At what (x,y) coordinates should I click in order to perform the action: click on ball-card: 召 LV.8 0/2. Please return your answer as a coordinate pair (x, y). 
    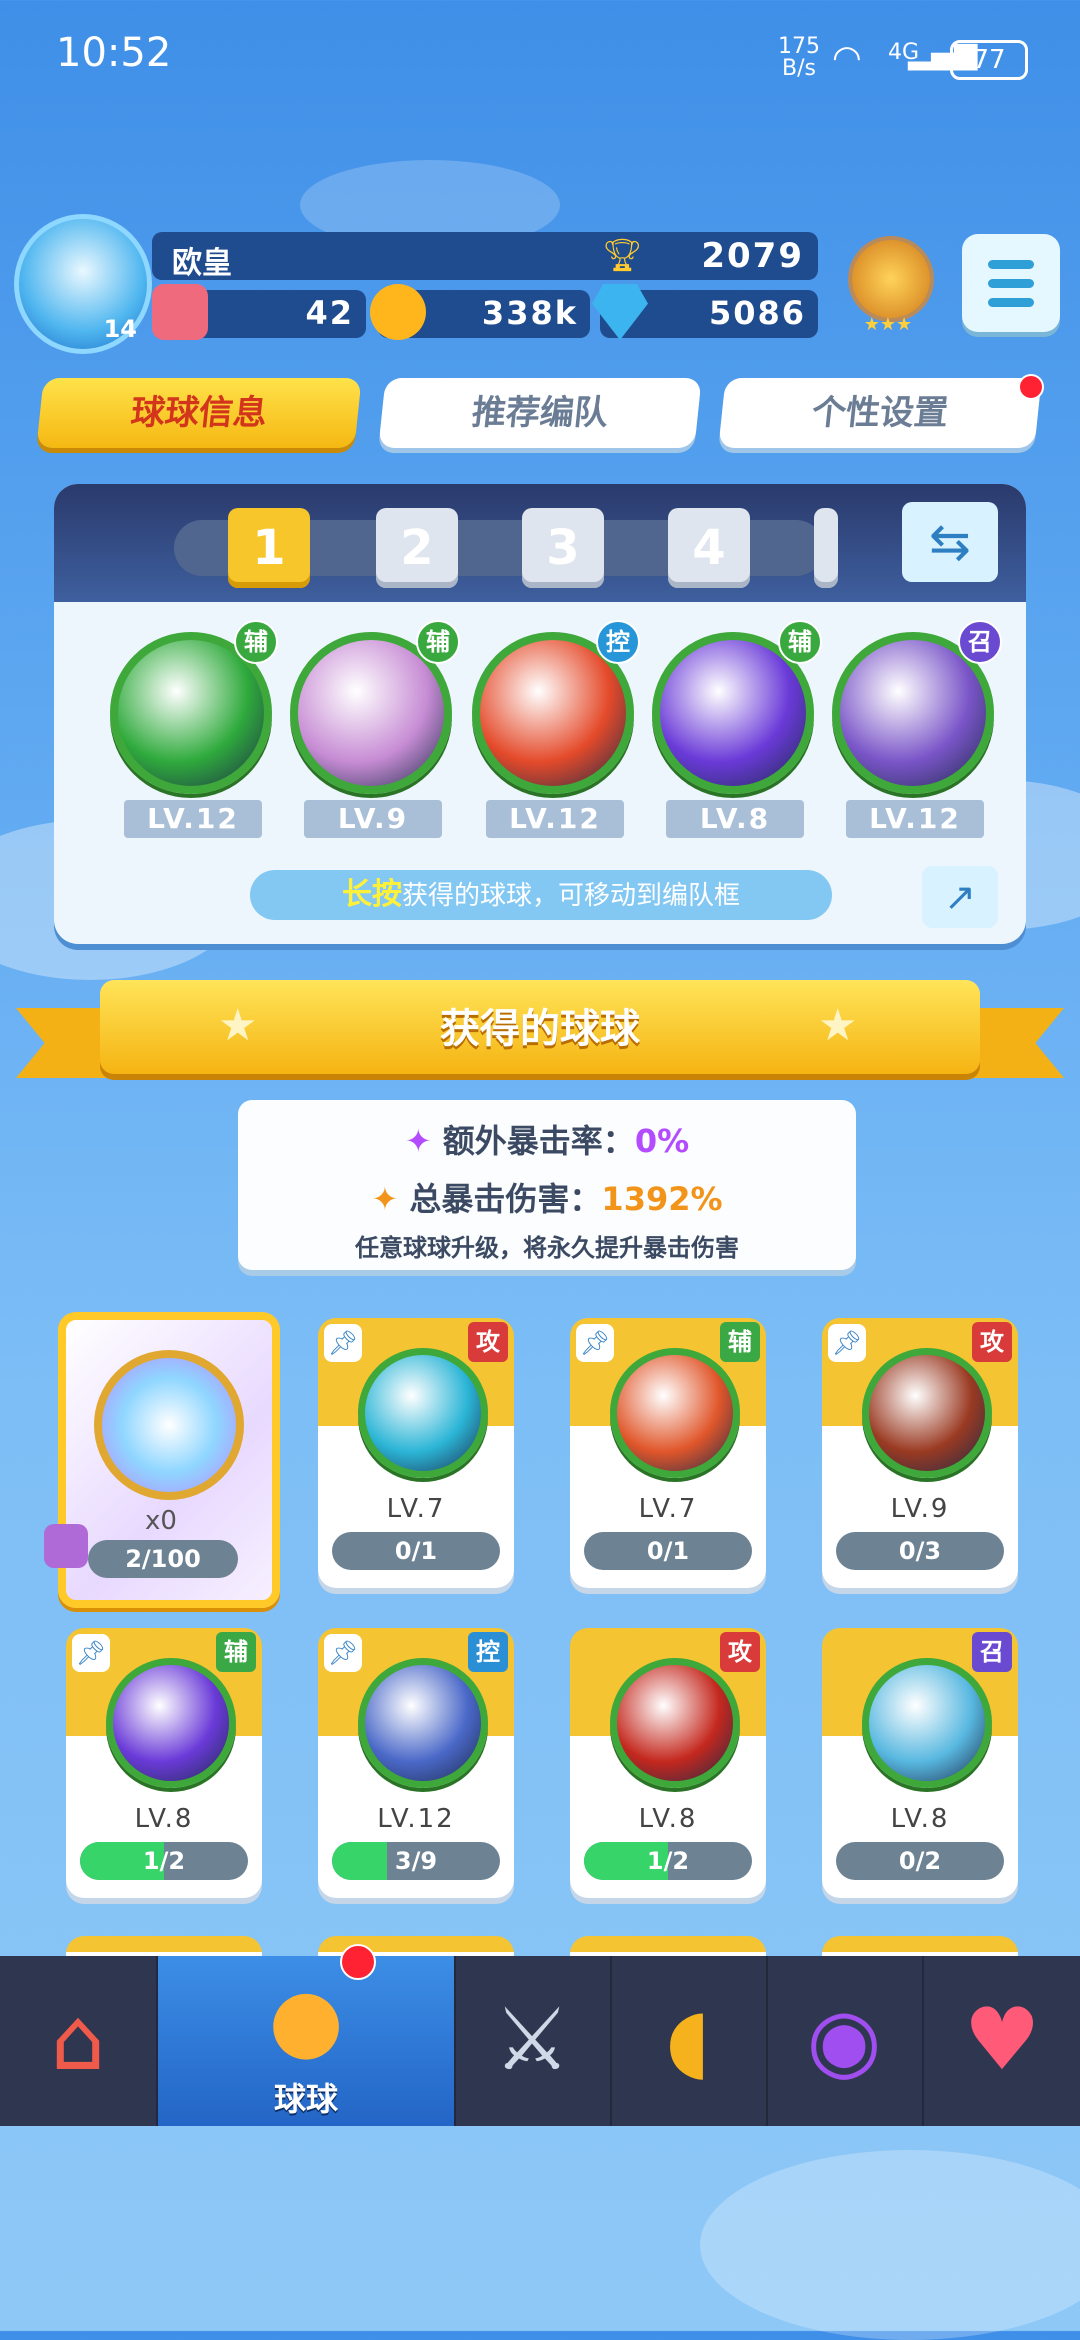
    Looking at the image, I should click on (920, 1763).